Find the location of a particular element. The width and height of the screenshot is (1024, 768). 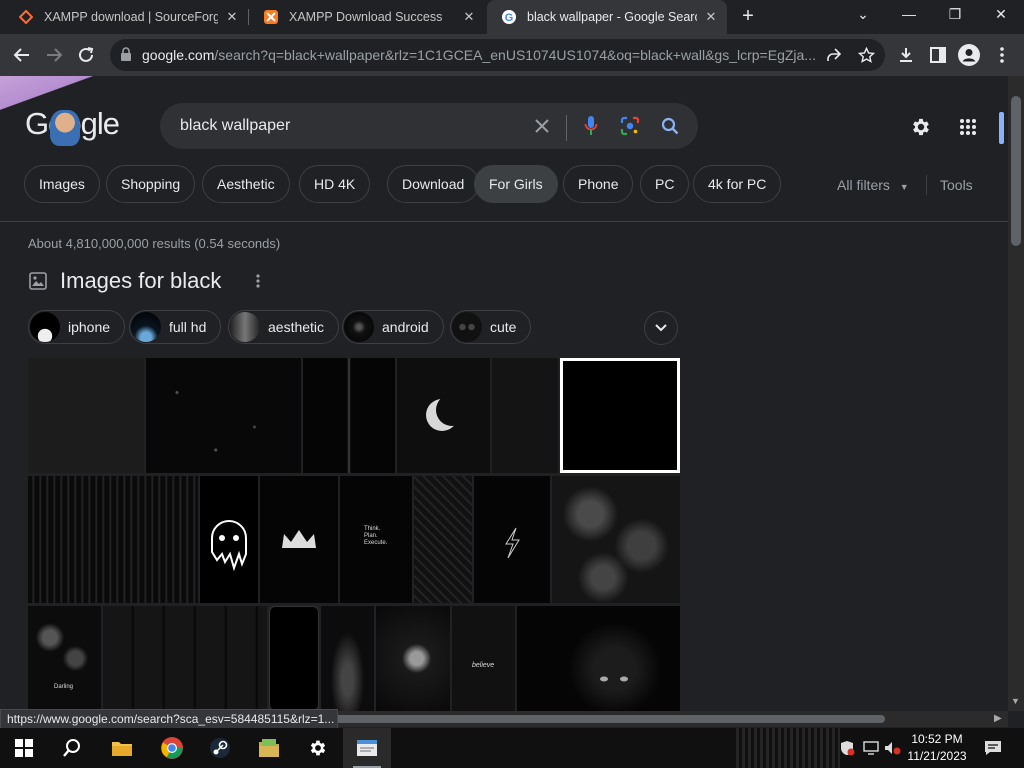

search-icon is located at coordinates (670, 126).